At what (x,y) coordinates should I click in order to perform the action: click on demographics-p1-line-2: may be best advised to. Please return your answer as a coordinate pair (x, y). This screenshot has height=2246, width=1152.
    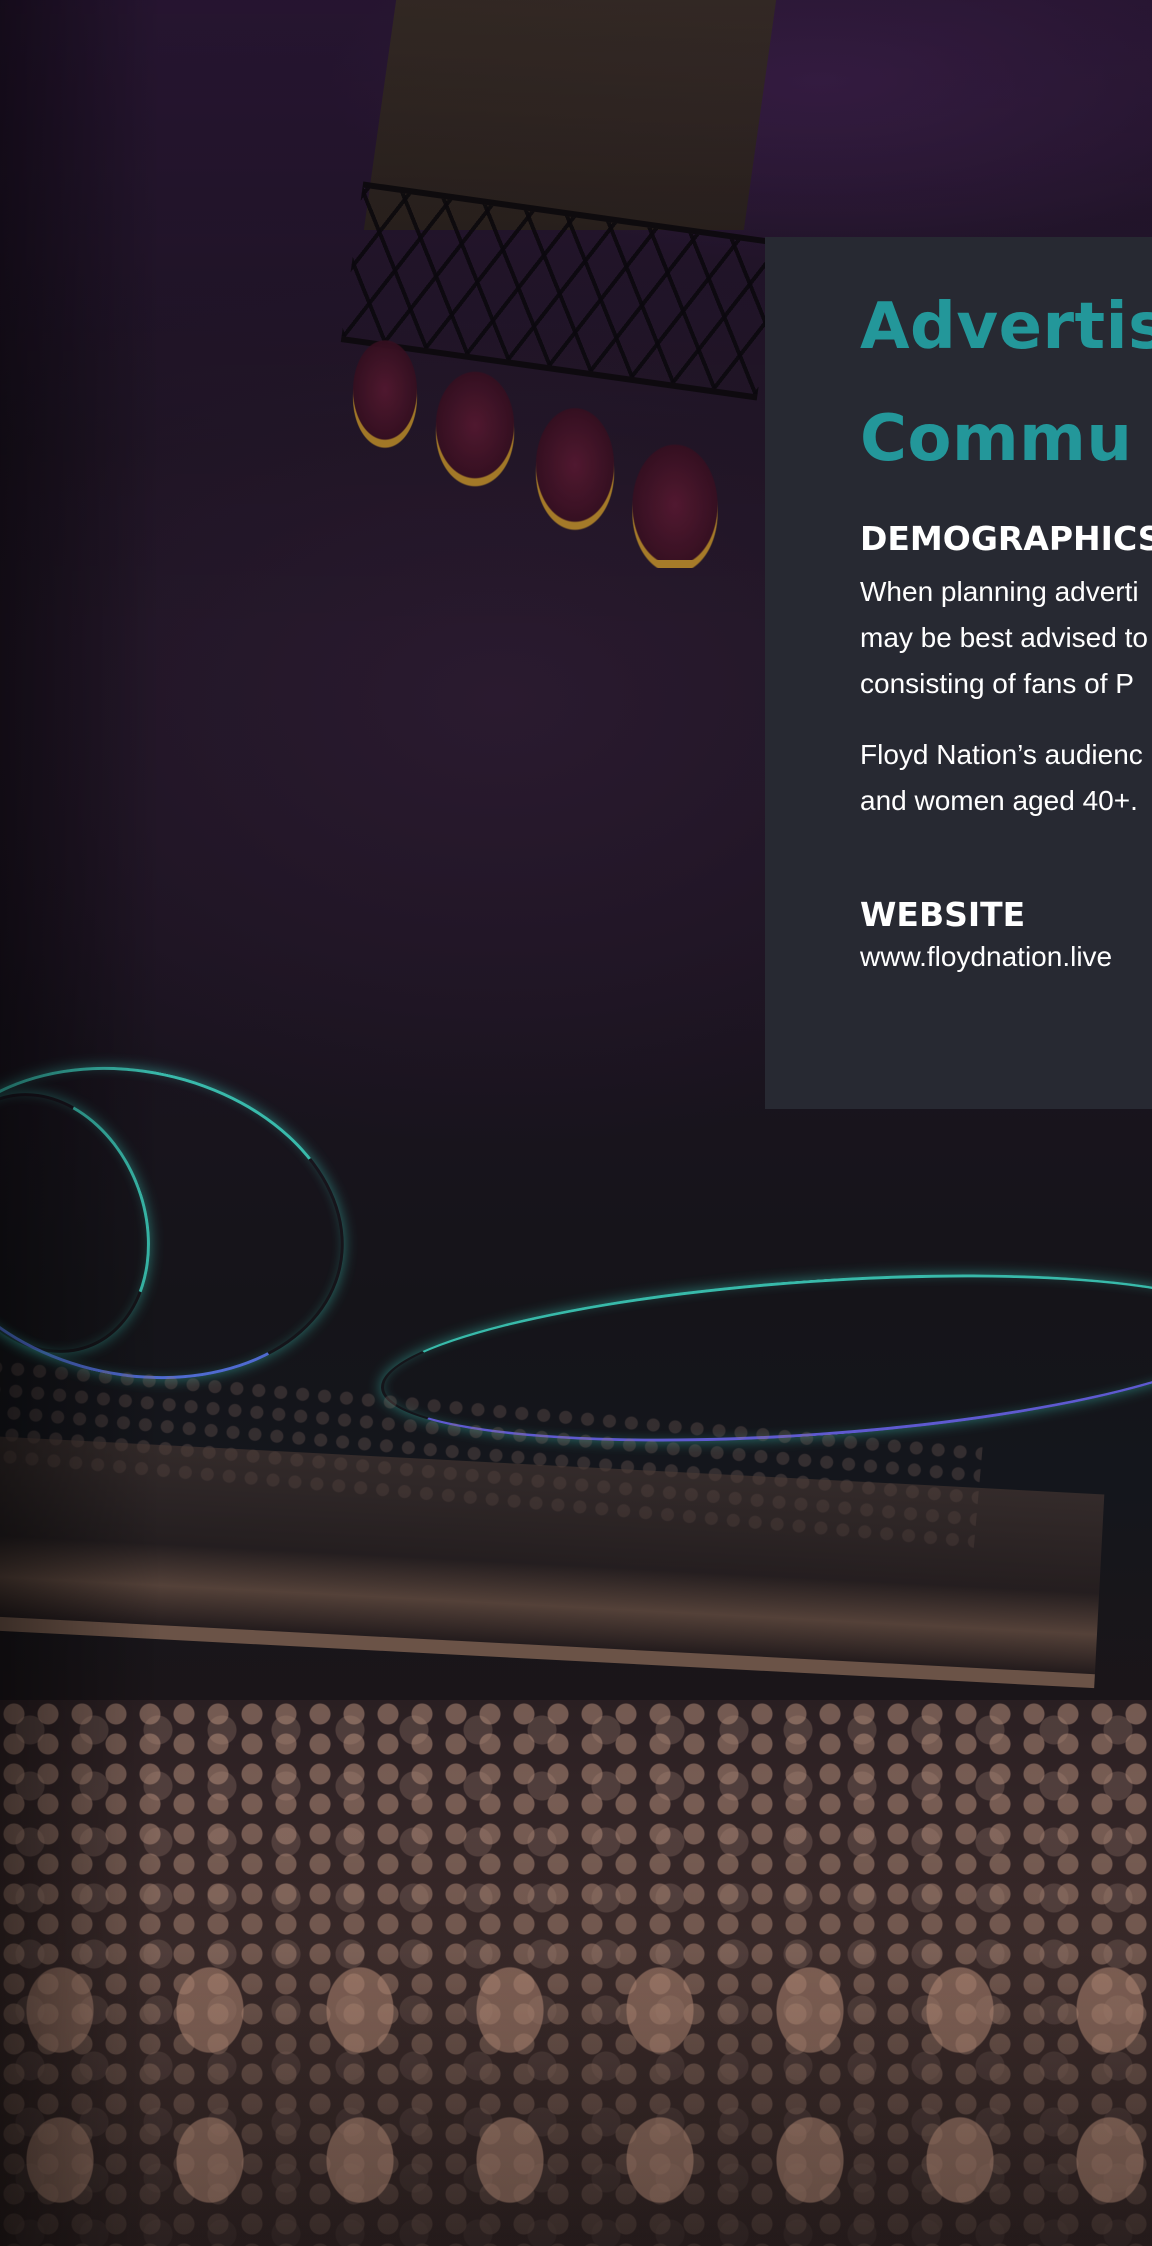
    Looking at the image, I should click on (1004, 637).